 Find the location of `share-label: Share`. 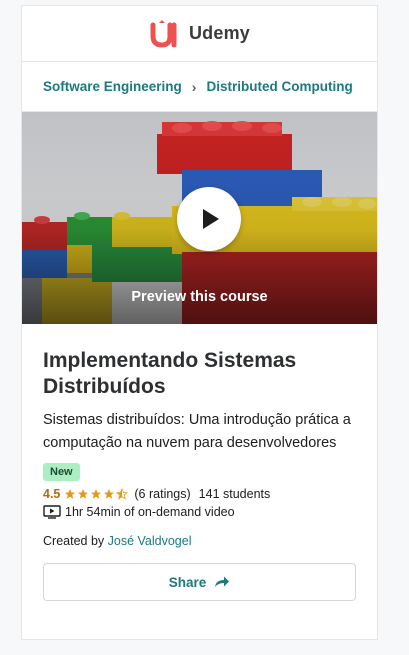

share-label: Share is located at coordinates (187, 582).